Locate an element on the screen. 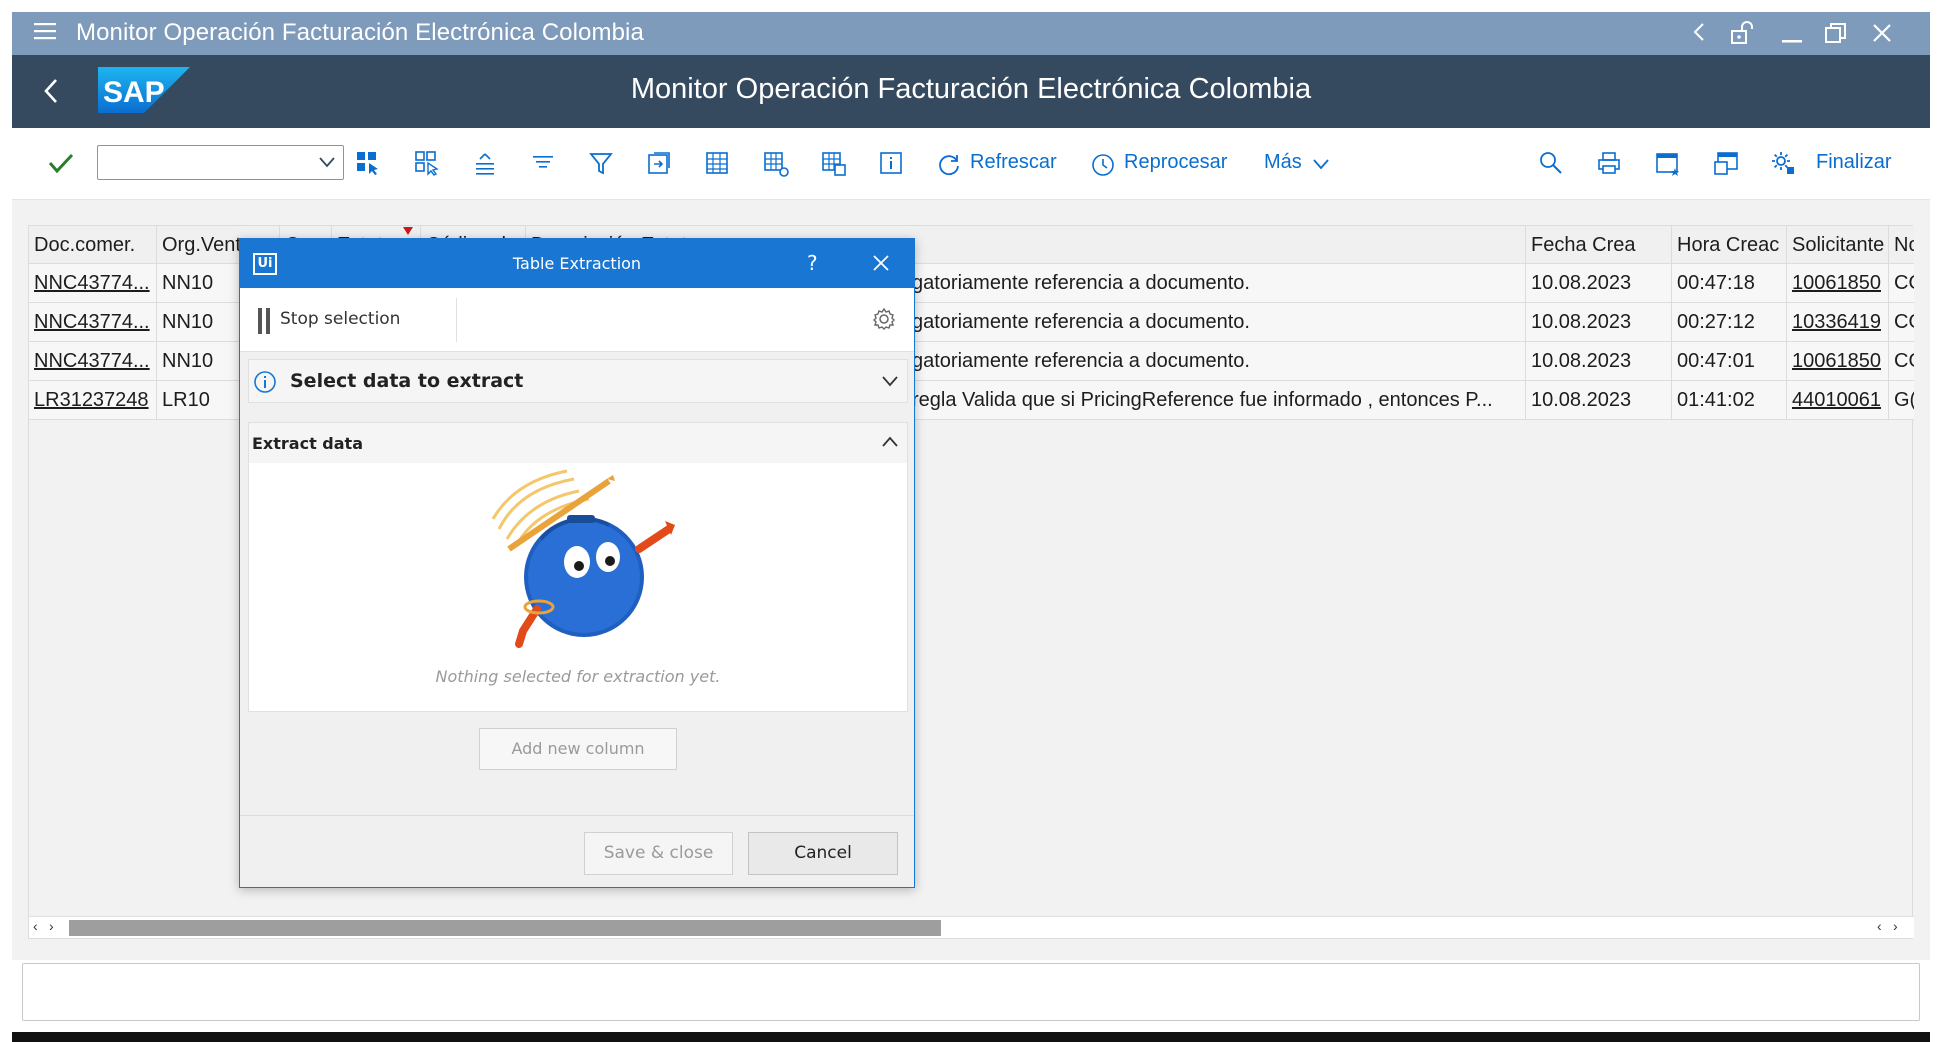 This screenshot has height=1042, width=1942. select-data-section: Select data to extract is located at coordinates (578, 381).